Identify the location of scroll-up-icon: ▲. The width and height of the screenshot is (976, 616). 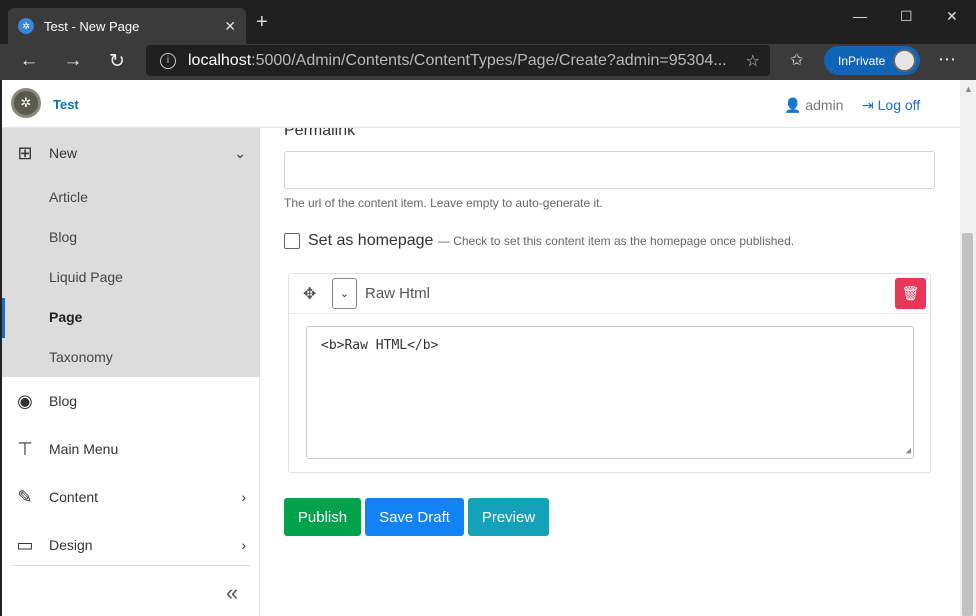
(968, 89).